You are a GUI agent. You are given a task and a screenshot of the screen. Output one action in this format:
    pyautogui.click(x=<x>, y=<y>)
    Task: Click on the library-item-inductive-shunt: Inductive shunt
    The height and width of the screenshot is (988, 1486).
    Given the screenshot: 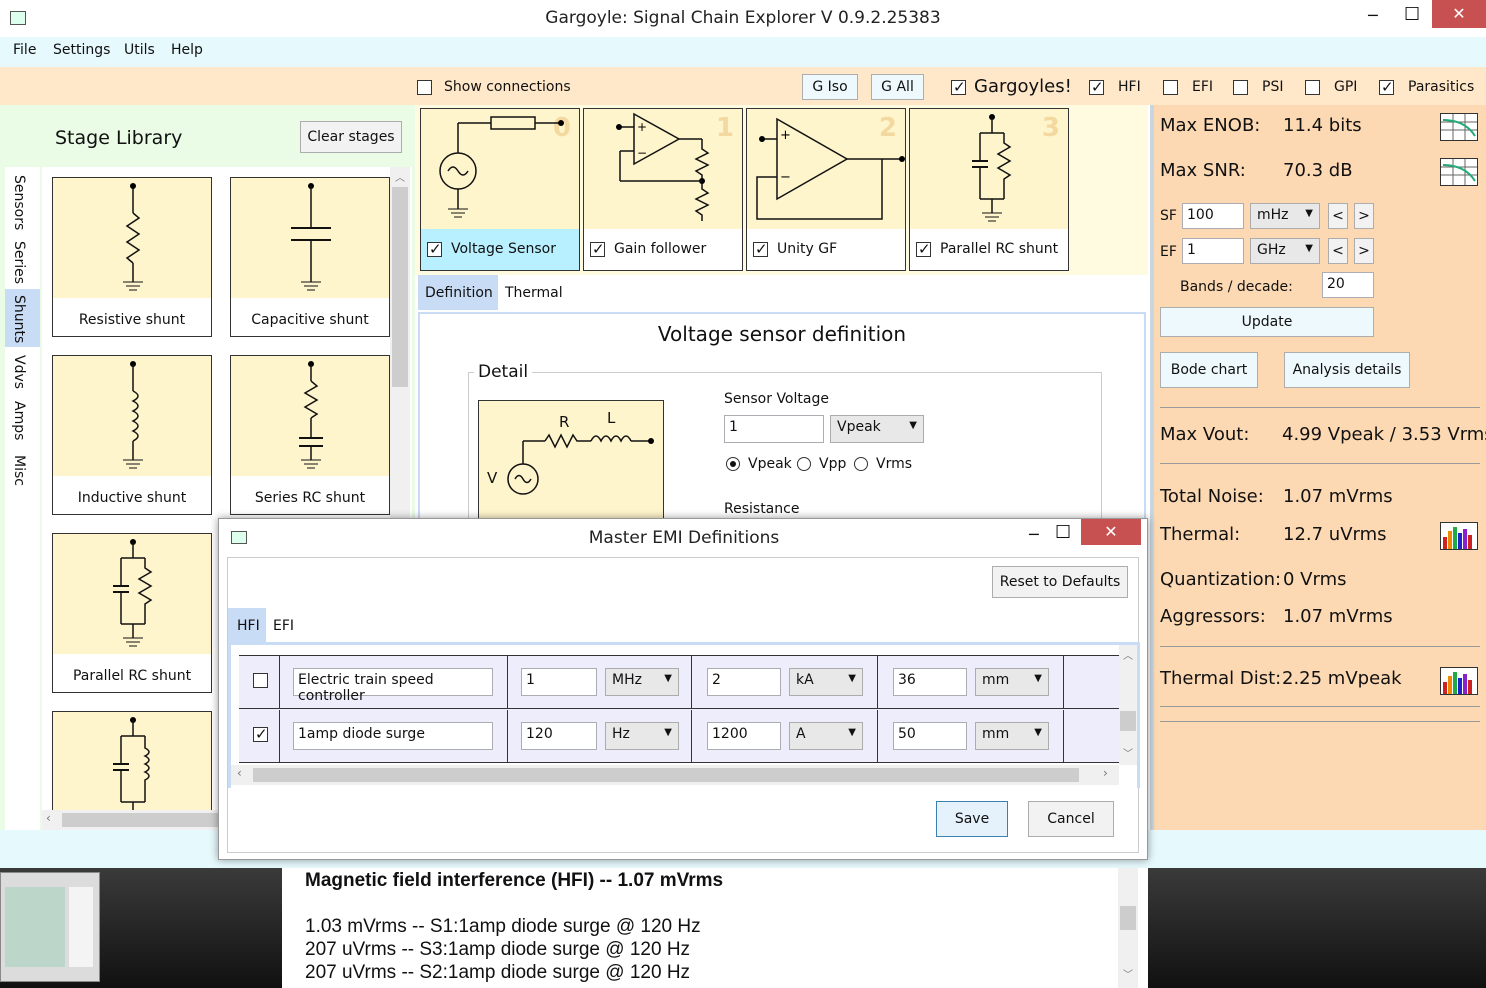 What is the action you would take?
    pyautogui.click(x=132, y=435)
    